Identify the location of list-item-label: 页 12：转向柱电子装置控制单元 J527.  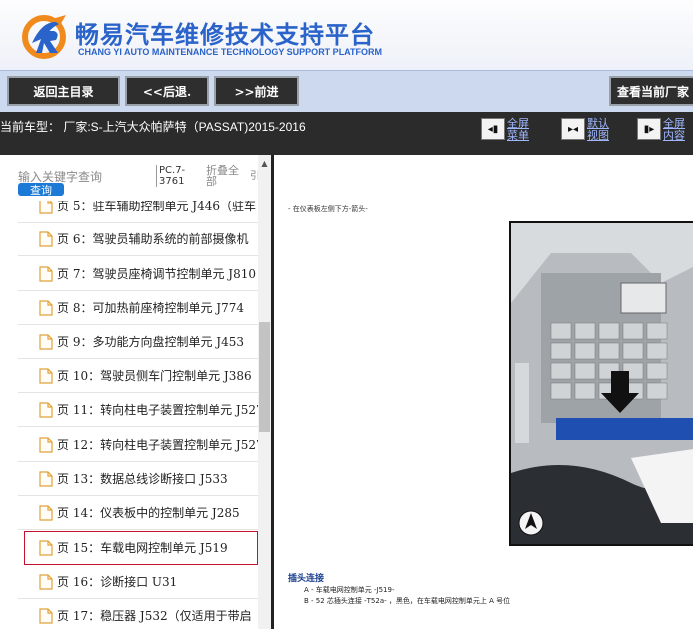
(157, 445).